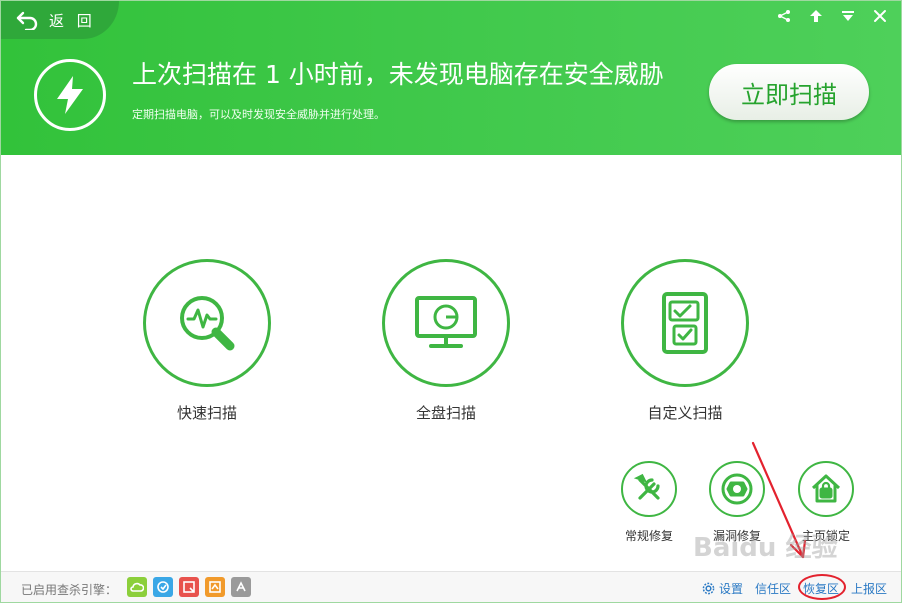  I want to click on back-arrow-icon, so click(27, 20).